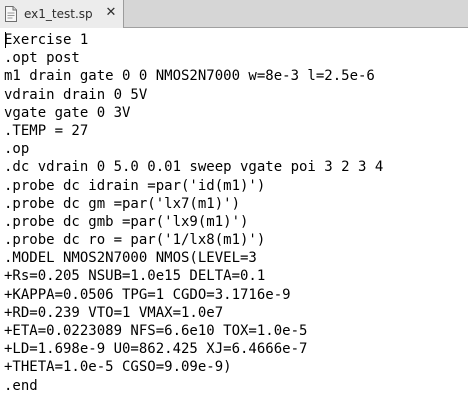  Describe the element at coordinates (114, 312) in the screenshot. I see `code-line: +RD=0.239 VTO=1 VMAX=1.0e7` at that location.